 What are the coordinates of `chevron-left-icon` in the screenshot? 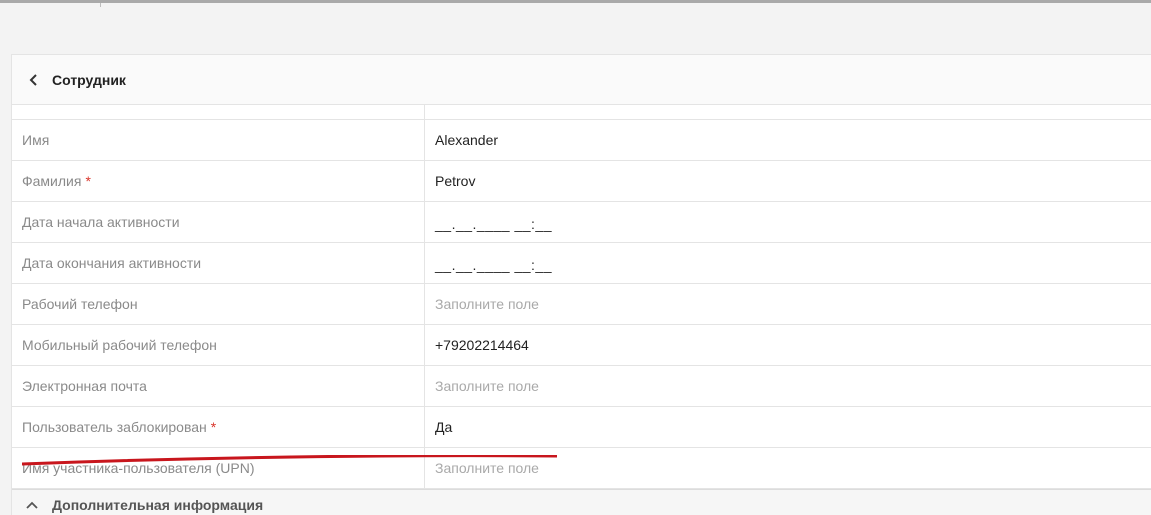 It's located at (33, 79).